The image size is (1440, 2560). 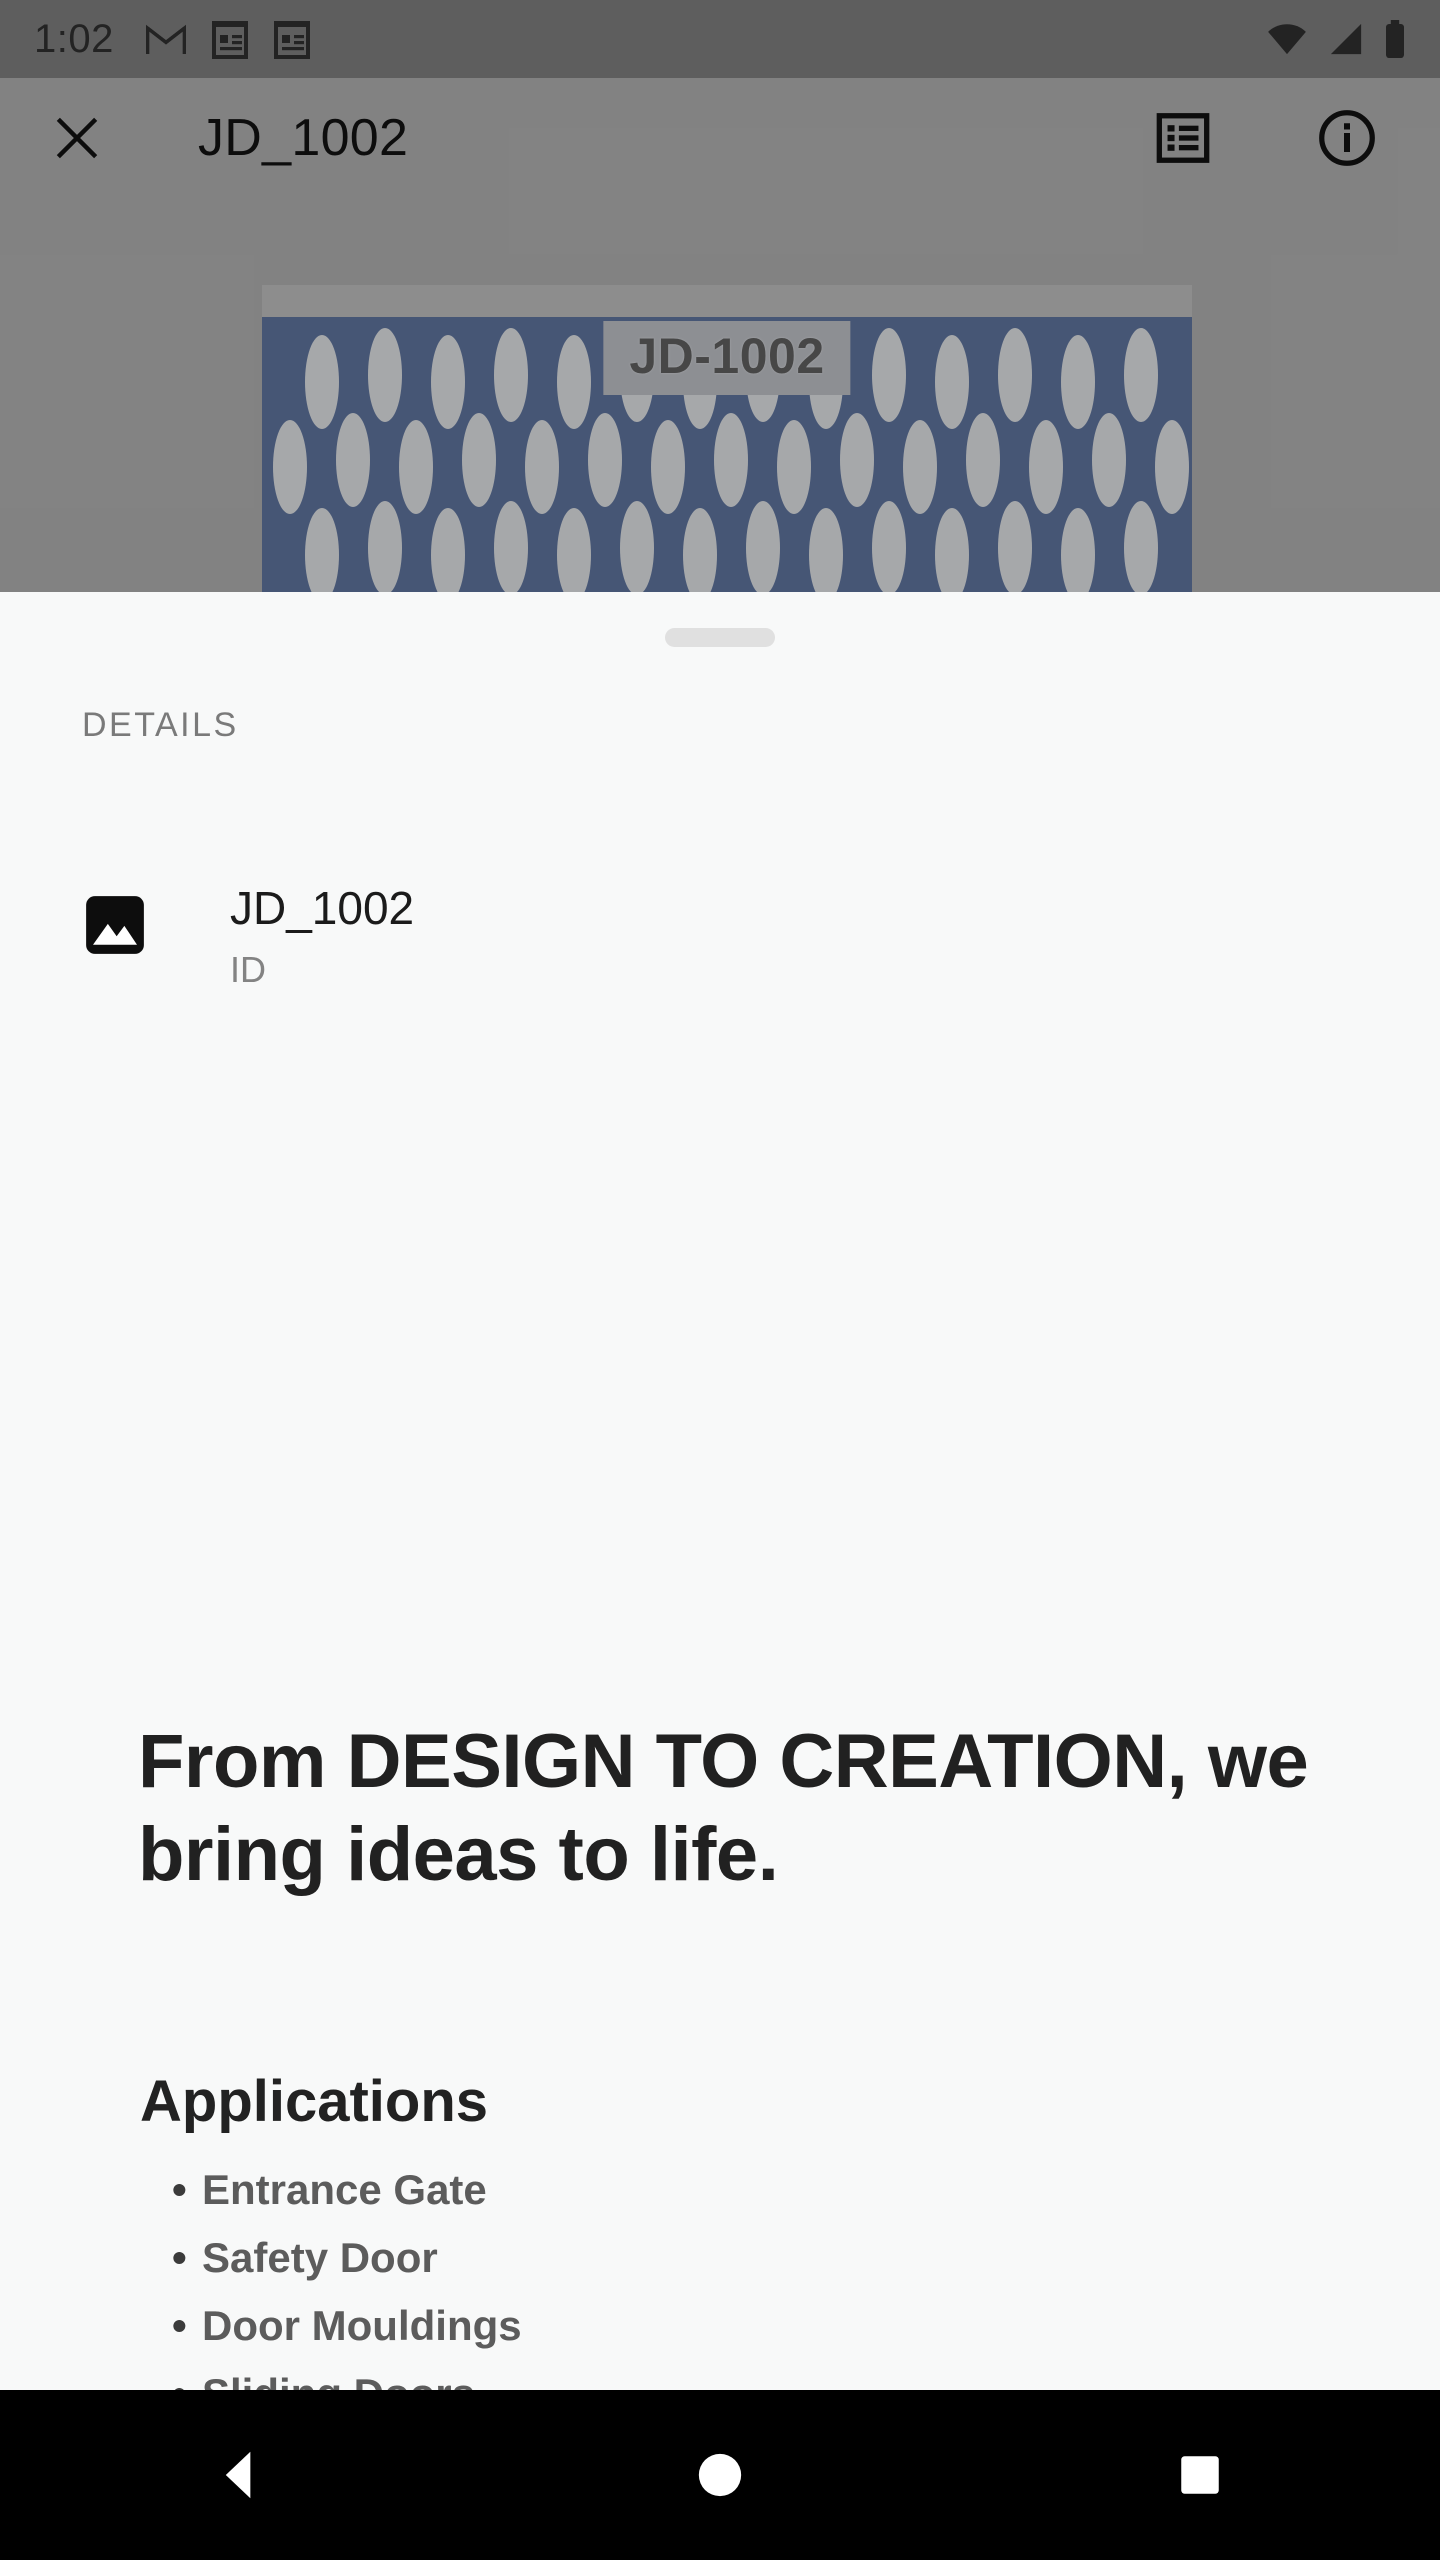 I want to click on id-value: JD_1002, so click(x=322, y=908).